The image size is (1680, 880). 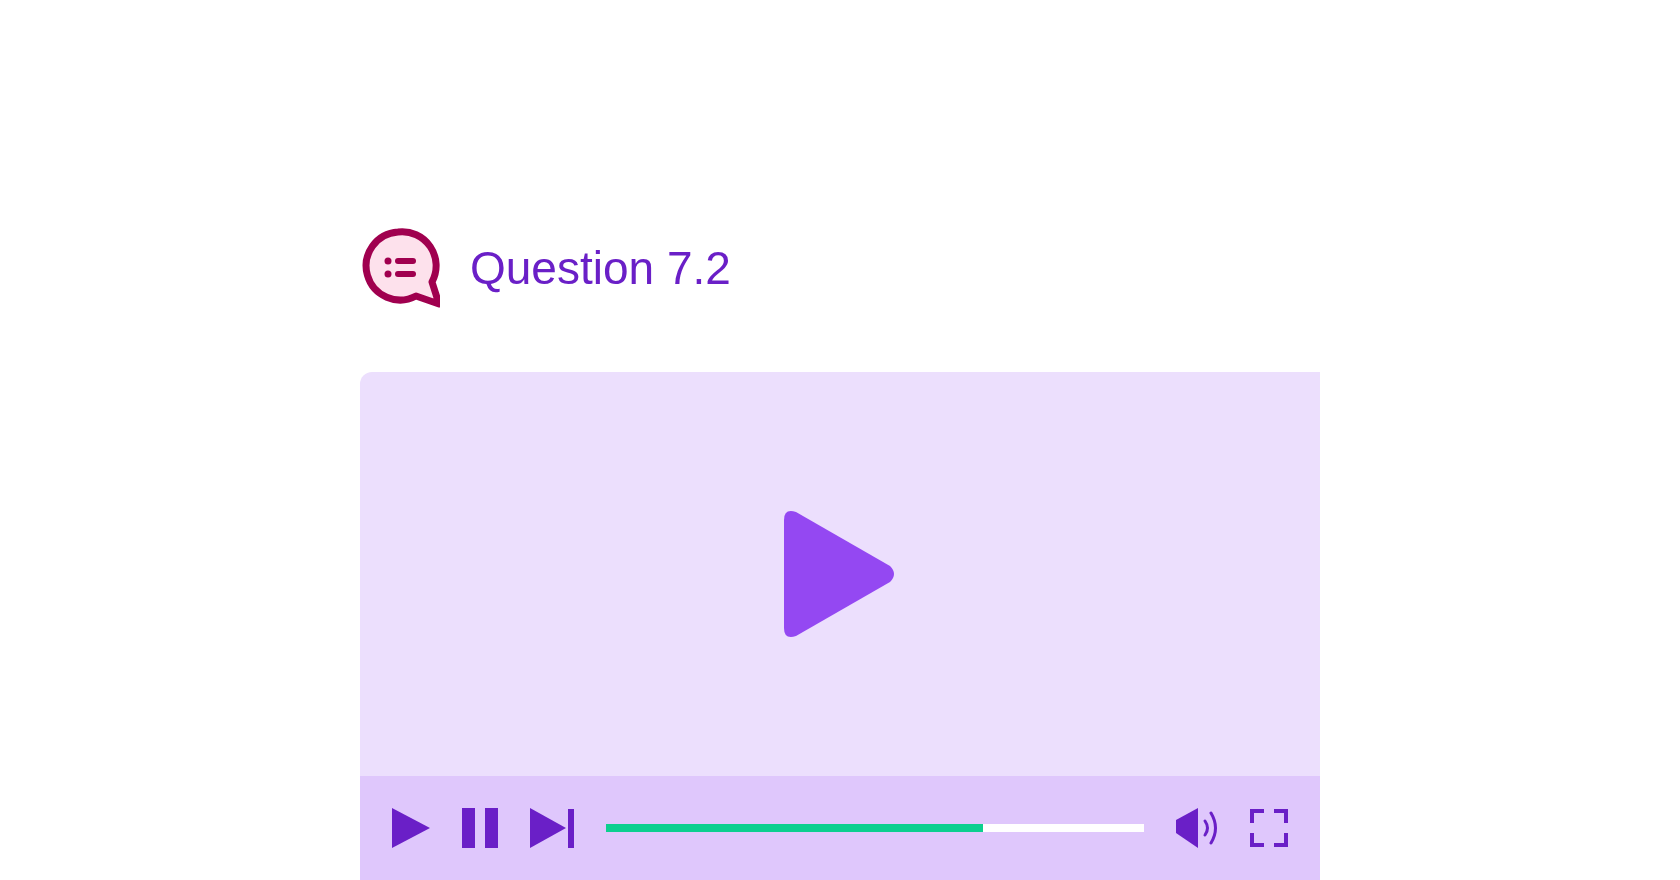 What do you see at coordinates (480, 828) in the screenshot?
I see `pause-button` at bounding box center [480, 828].